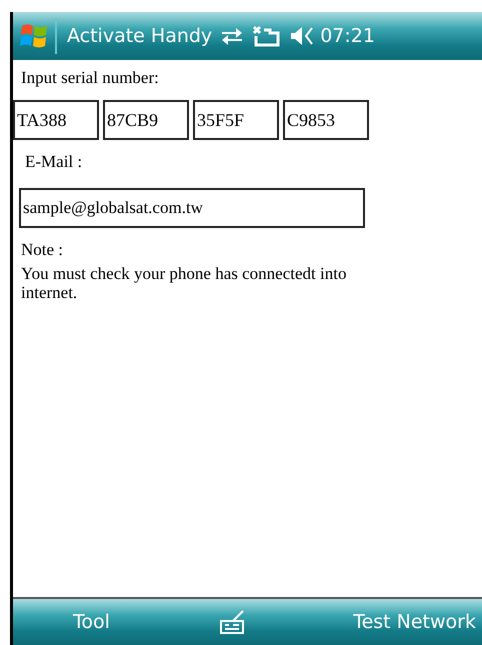 The width and height of the screenshot is (482, 645). What do you see at coordinates (139, 36) in the screenshot?
I see `window-title: Activate Handy` at bounding box center [139, 36].